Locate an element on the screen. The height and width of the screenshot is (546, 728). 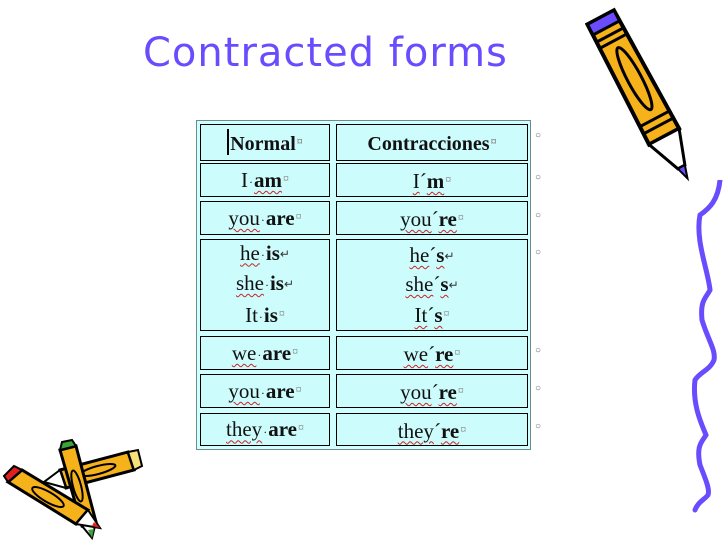
header-contracted: Contracciones¤ is located at coordinates (432, 142).